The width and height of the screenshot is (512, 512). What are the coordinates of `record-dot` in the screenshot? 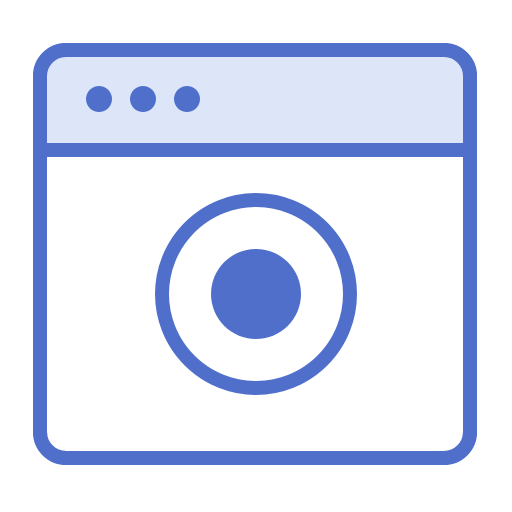 It's located at (256, 294).